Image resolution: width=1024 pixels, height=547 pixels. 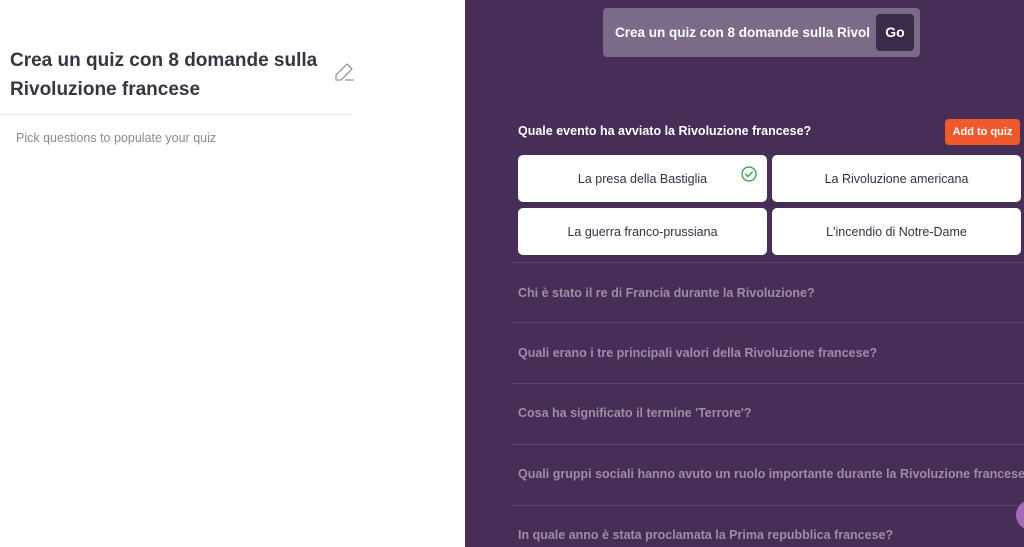 I want to click on go-button: Go, so click(x=895, y=32).